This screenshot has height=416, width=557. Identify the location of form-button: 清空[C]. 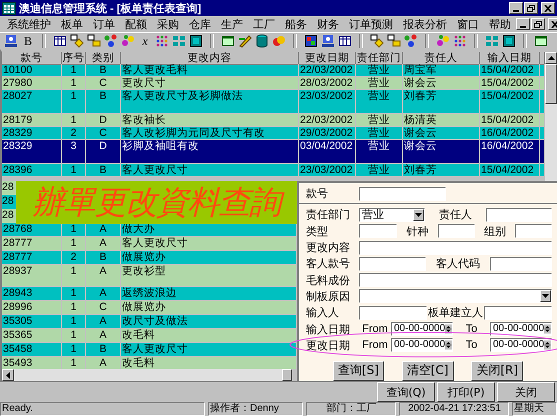
(428, 370).